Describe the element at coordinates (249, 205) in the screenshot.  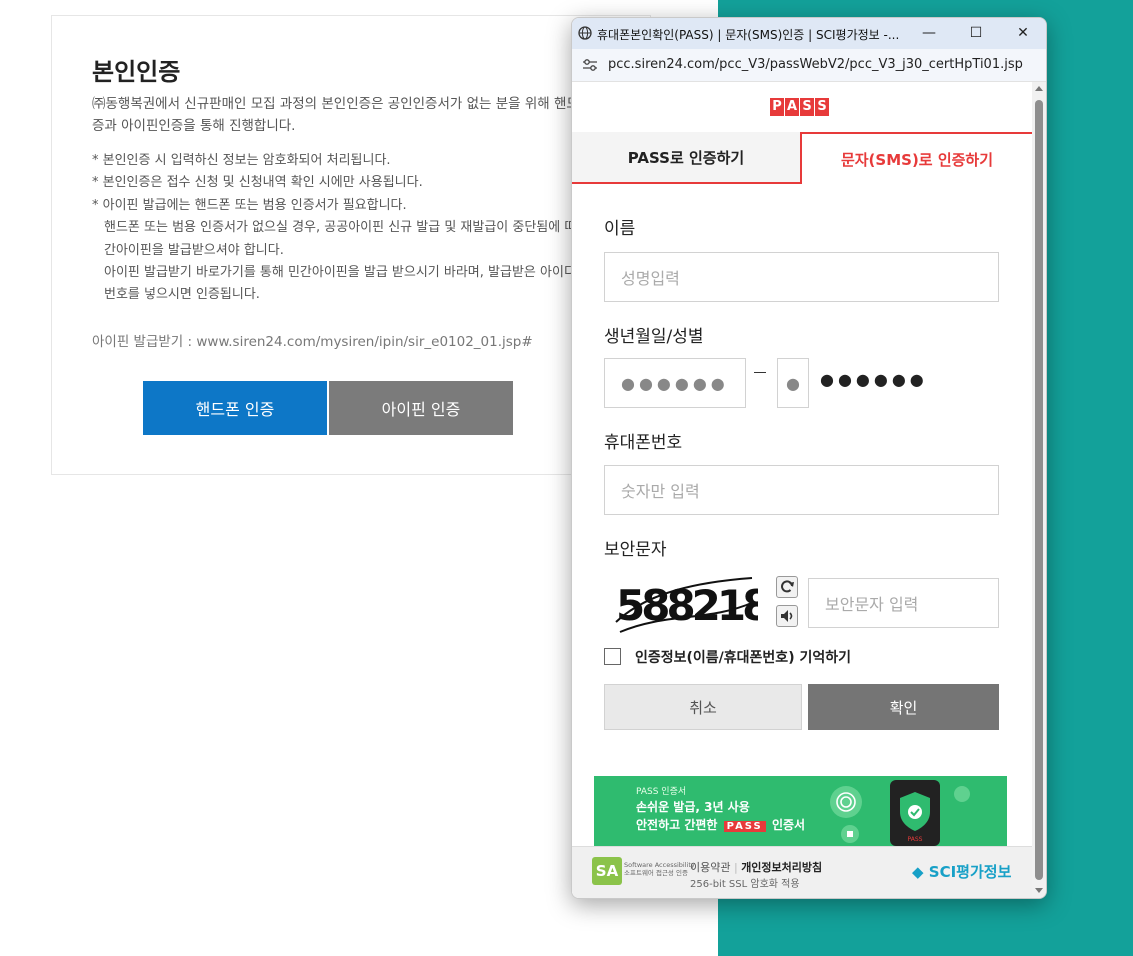
I see `note-item-text: * 아이핀 발급에는 핸드폰 또는 범용 인증서가 필요합니다.` at that location.